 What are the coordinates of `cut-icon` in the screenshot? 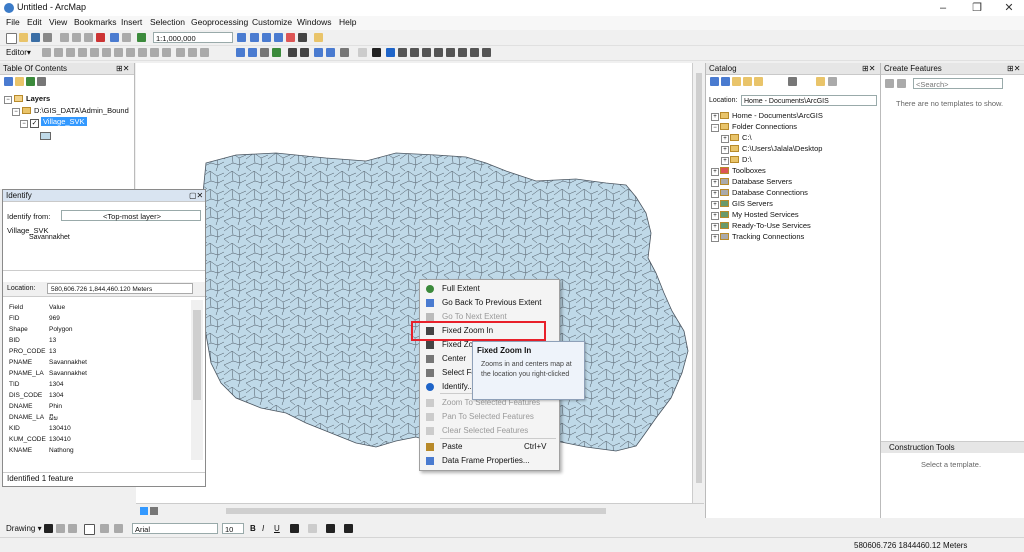 It's located at (64, 37).